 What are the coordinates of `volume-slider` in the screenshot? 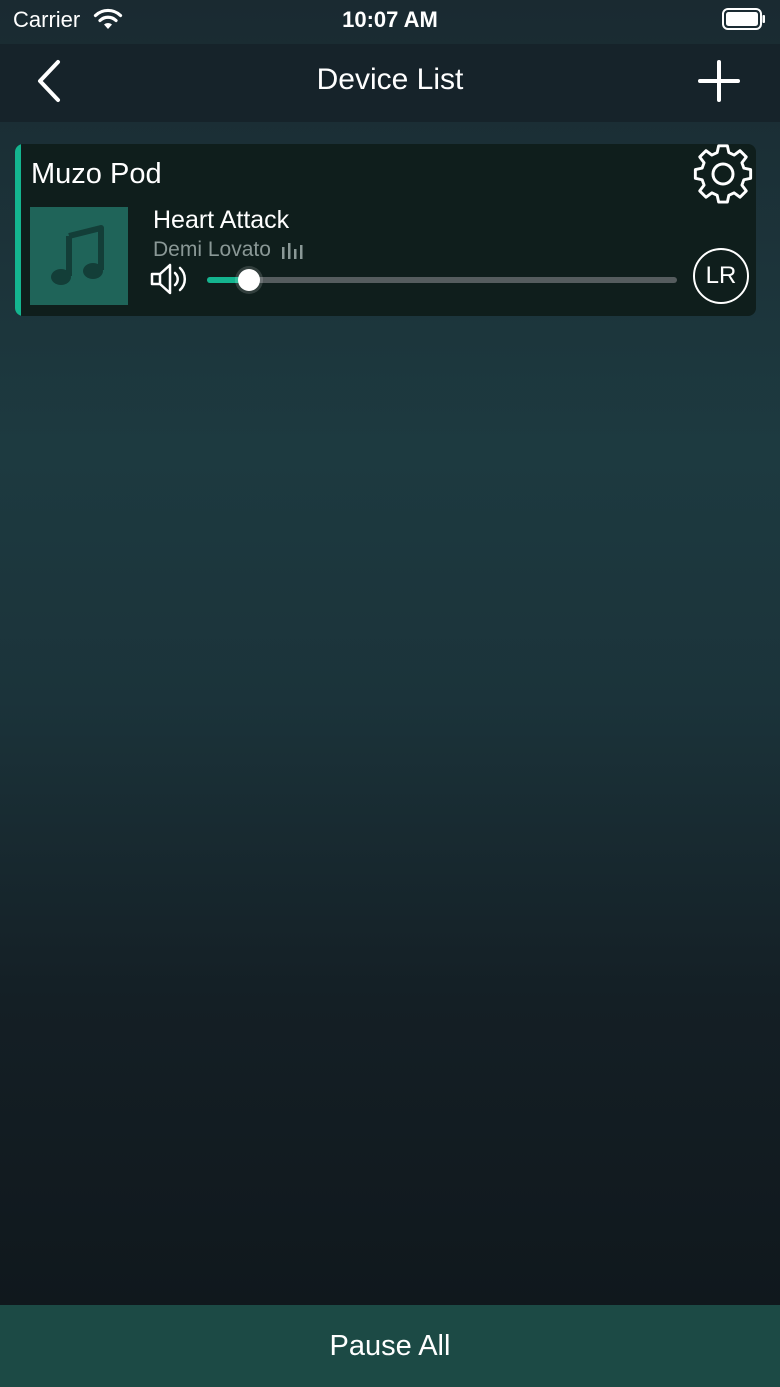 It's located at (442, 280).